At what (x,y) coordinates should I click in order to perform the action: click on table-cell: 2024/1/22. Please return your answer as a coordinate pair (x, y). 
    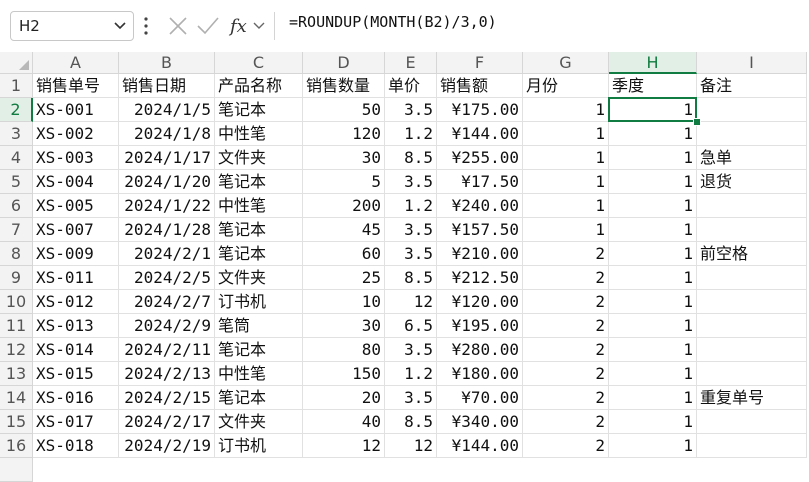
    Looking at the image, I should click on (167, 206).